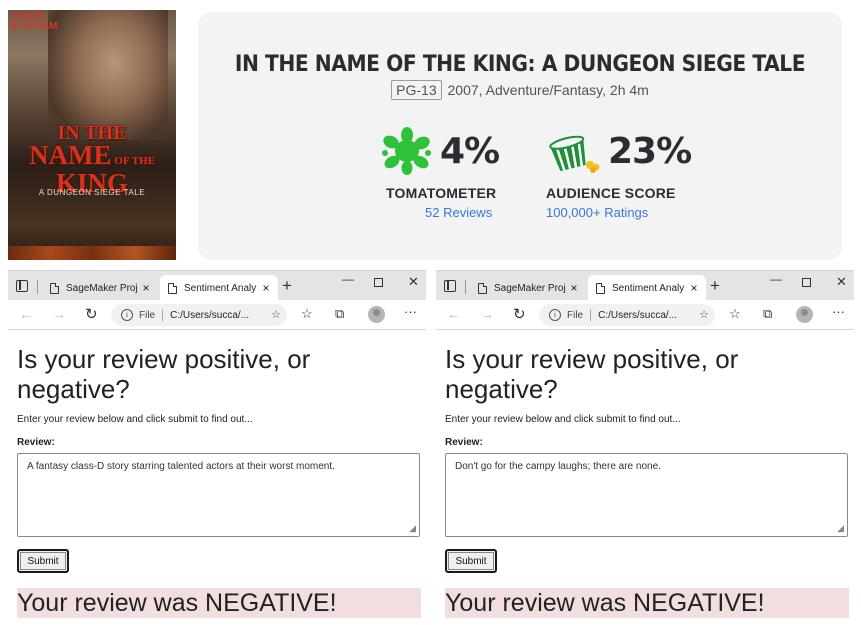  What do you see at coordinates (108, 75) in the screenshot?
I see `poster-actor-face` at bounding box center [108, 75].